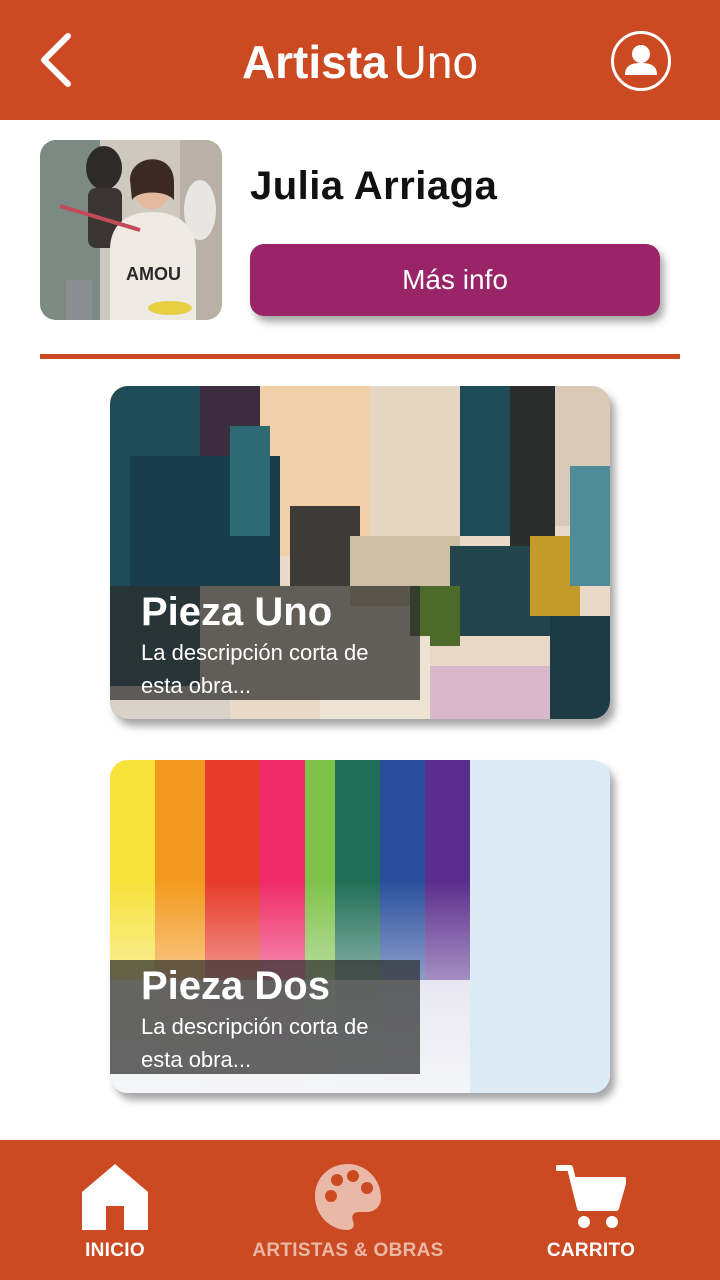 The height and width of the screenshot is (1280, 720). I want to click on artwork-title: Pieza Dos, so click(235, 986).